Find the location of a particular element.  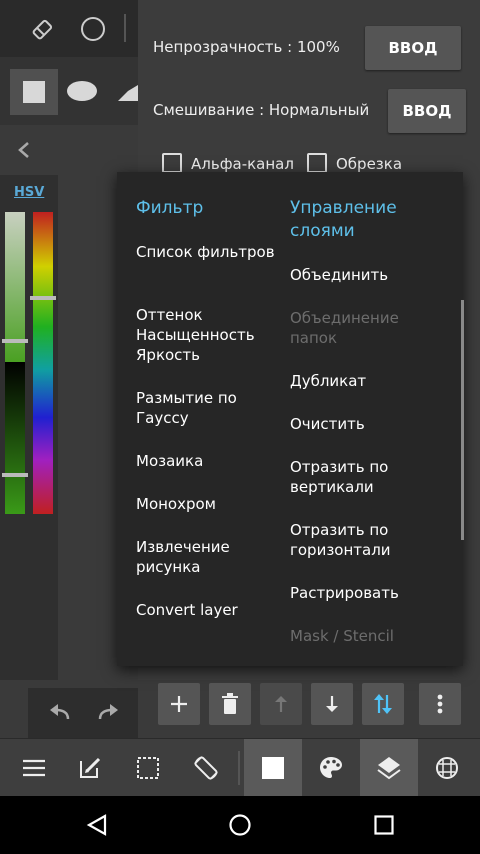

add-layer-button is located at coordinates (179, 704).